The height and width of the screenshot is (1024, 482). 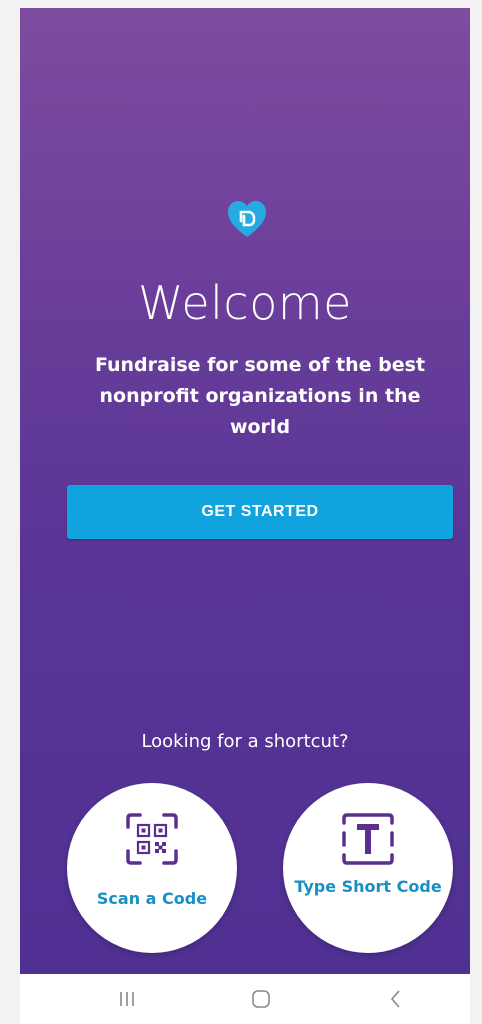 I want to click on text-box-icon, so click(x=368, y=839).